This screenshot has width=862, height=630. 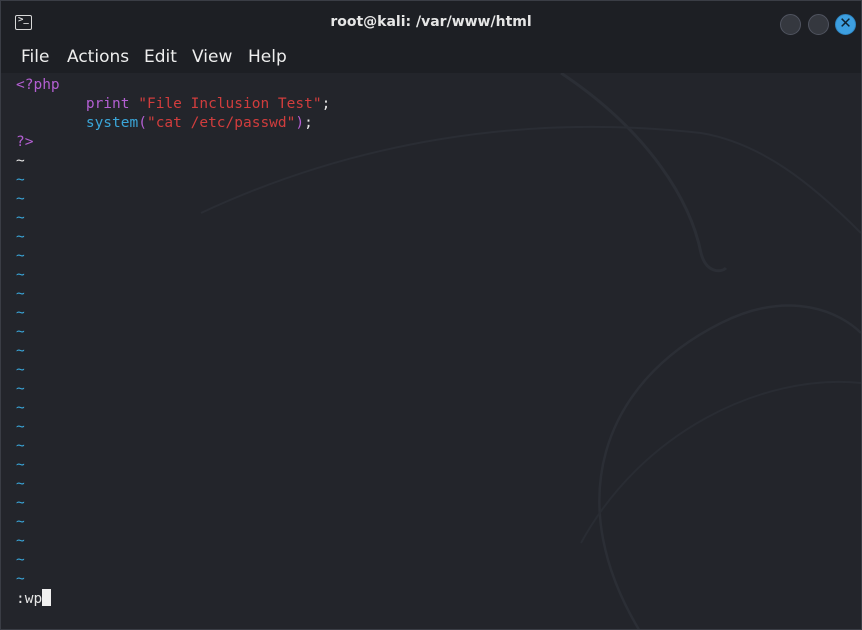 I want to click on window-title: root@kali: /var/www/html, so click(x=431, y=22).